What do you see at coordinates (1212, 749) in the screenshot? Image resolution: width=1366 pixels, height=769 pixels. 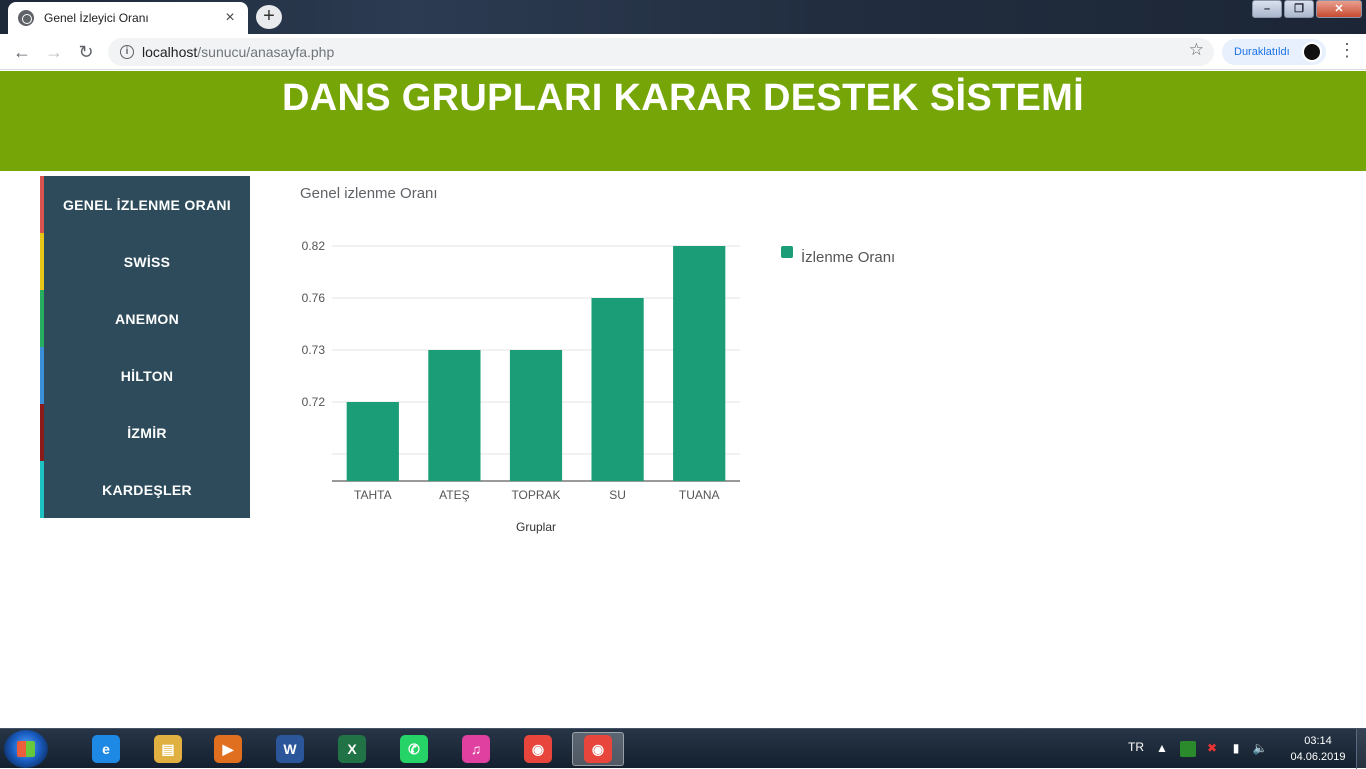 I see `network-error-icon: ✖` at bounding box center [1212, 749].